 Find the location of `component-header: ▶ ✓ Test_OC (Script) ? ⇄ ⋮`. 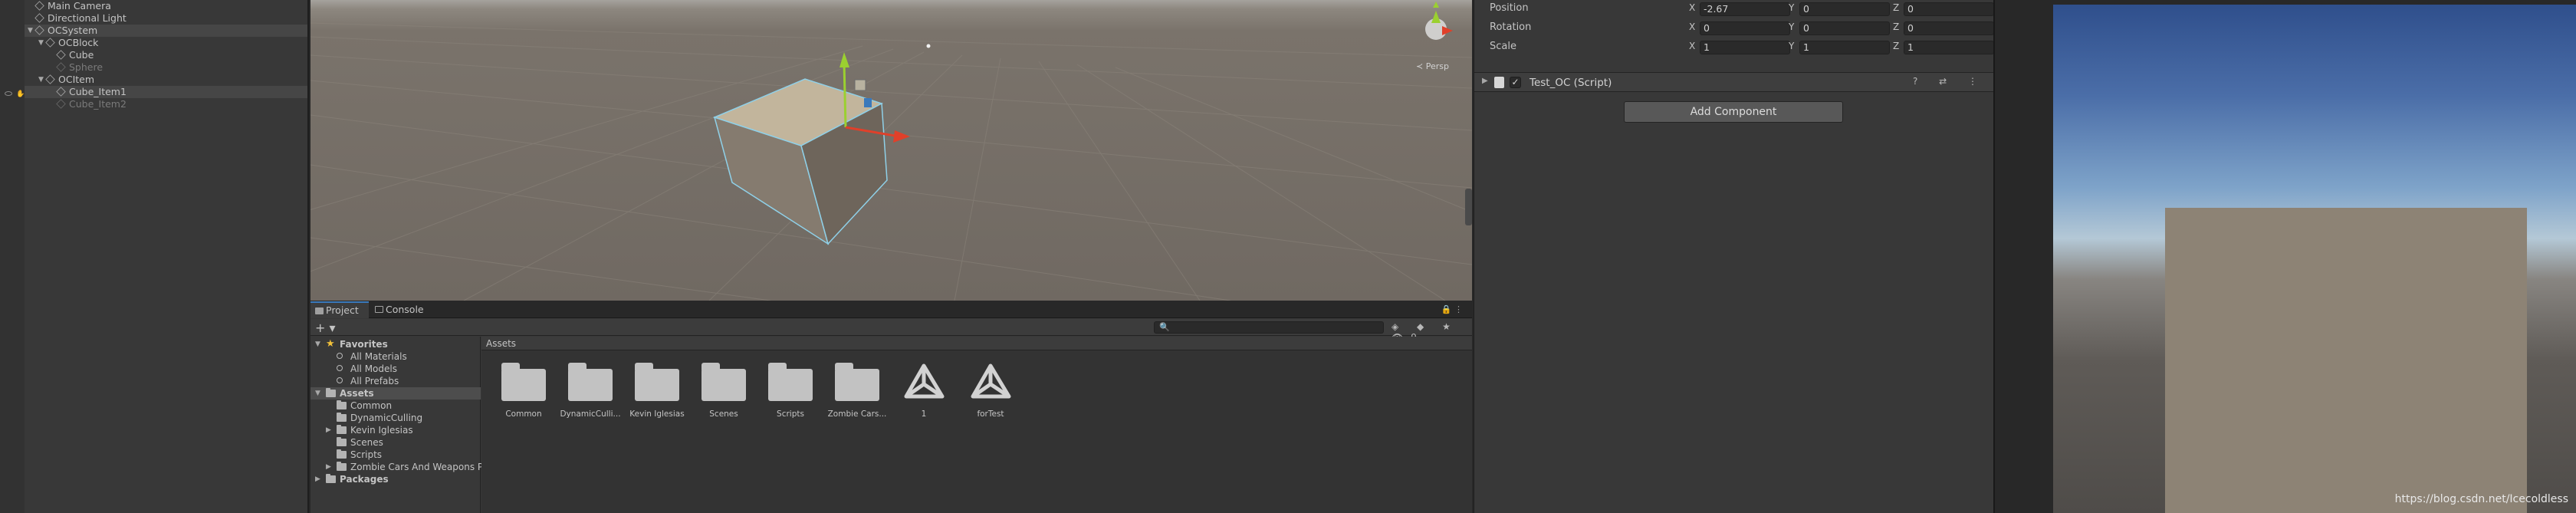

component-header: ▶ ✓ Test_OC (Script) ? ⇄ ⋮ is located at coordinates (1734, 82).